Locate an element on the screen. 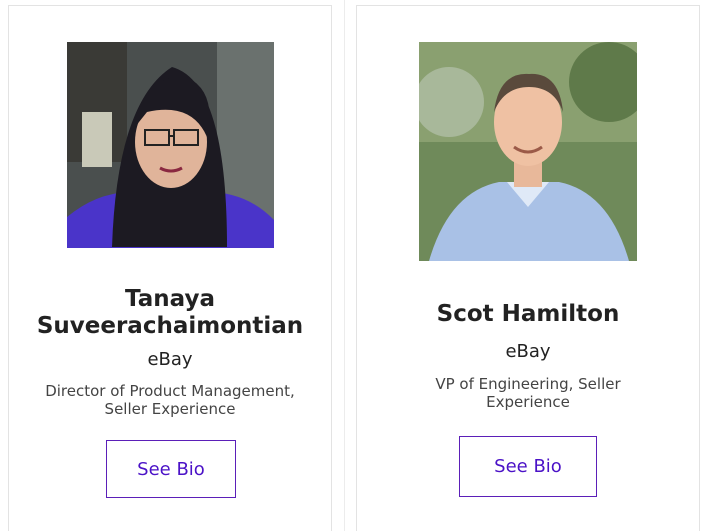  speaker-name: Tanaya Suveerachaimontian is located at coordinates (170, 313).